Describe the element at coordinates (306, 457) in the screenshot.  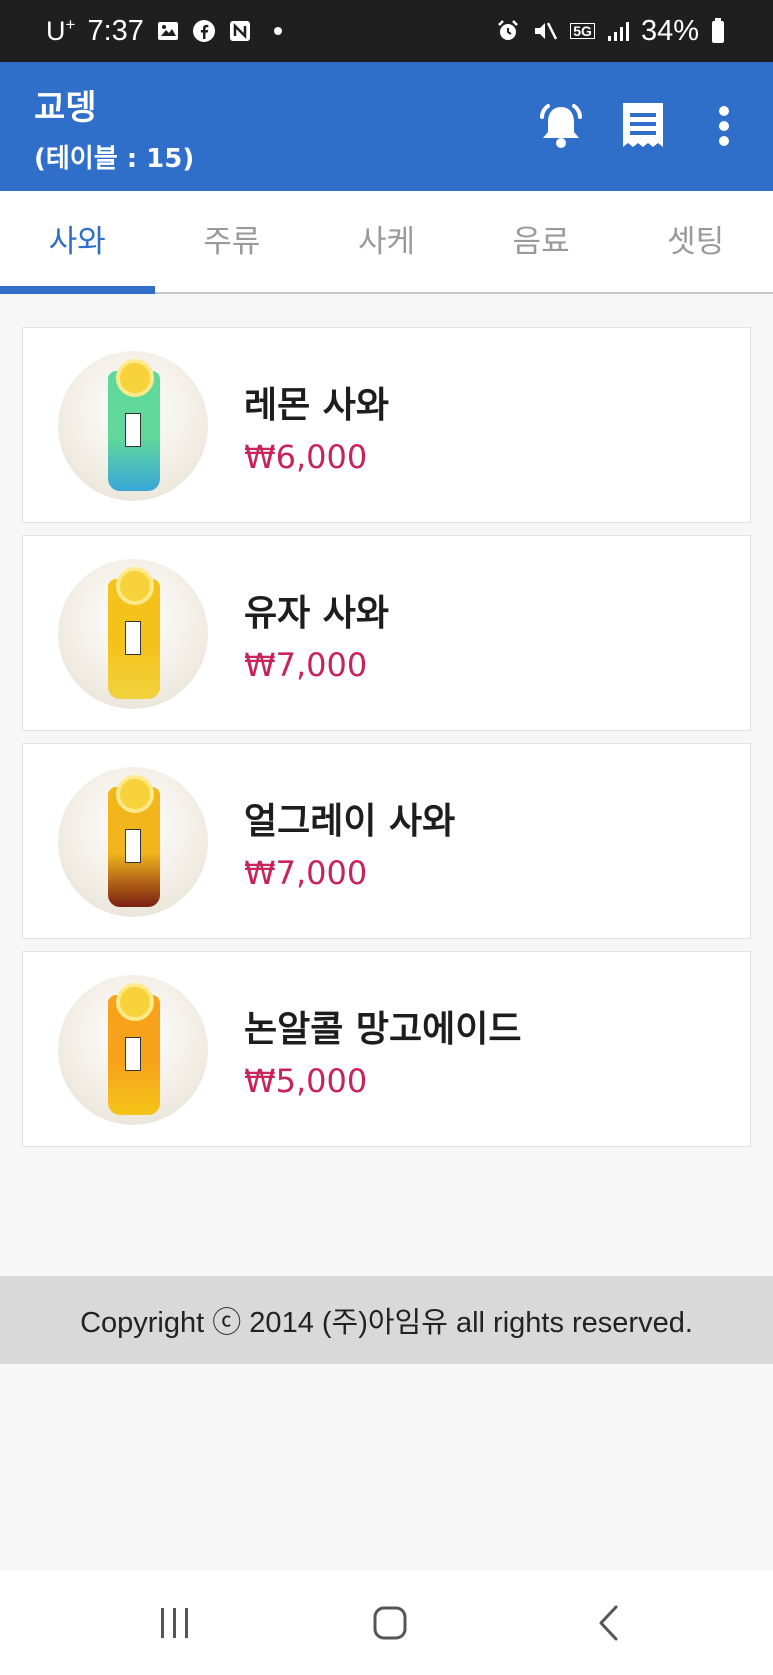
I see `menu-item-price: ₩6,000` at that location.